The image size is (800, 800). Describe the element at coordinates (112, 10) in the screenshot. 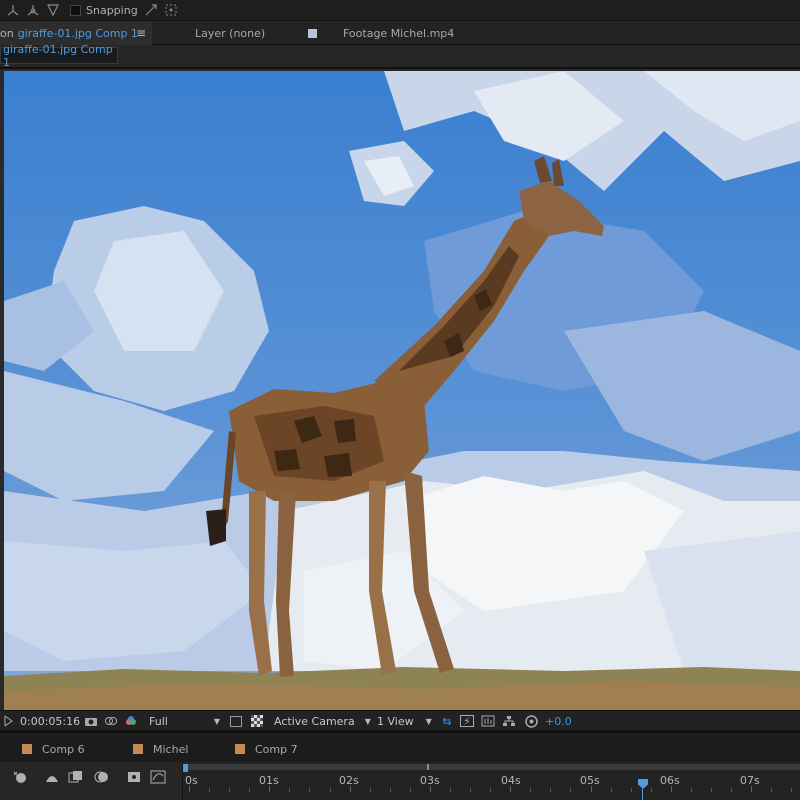

I see `snapping-label: Snapping` at that location.